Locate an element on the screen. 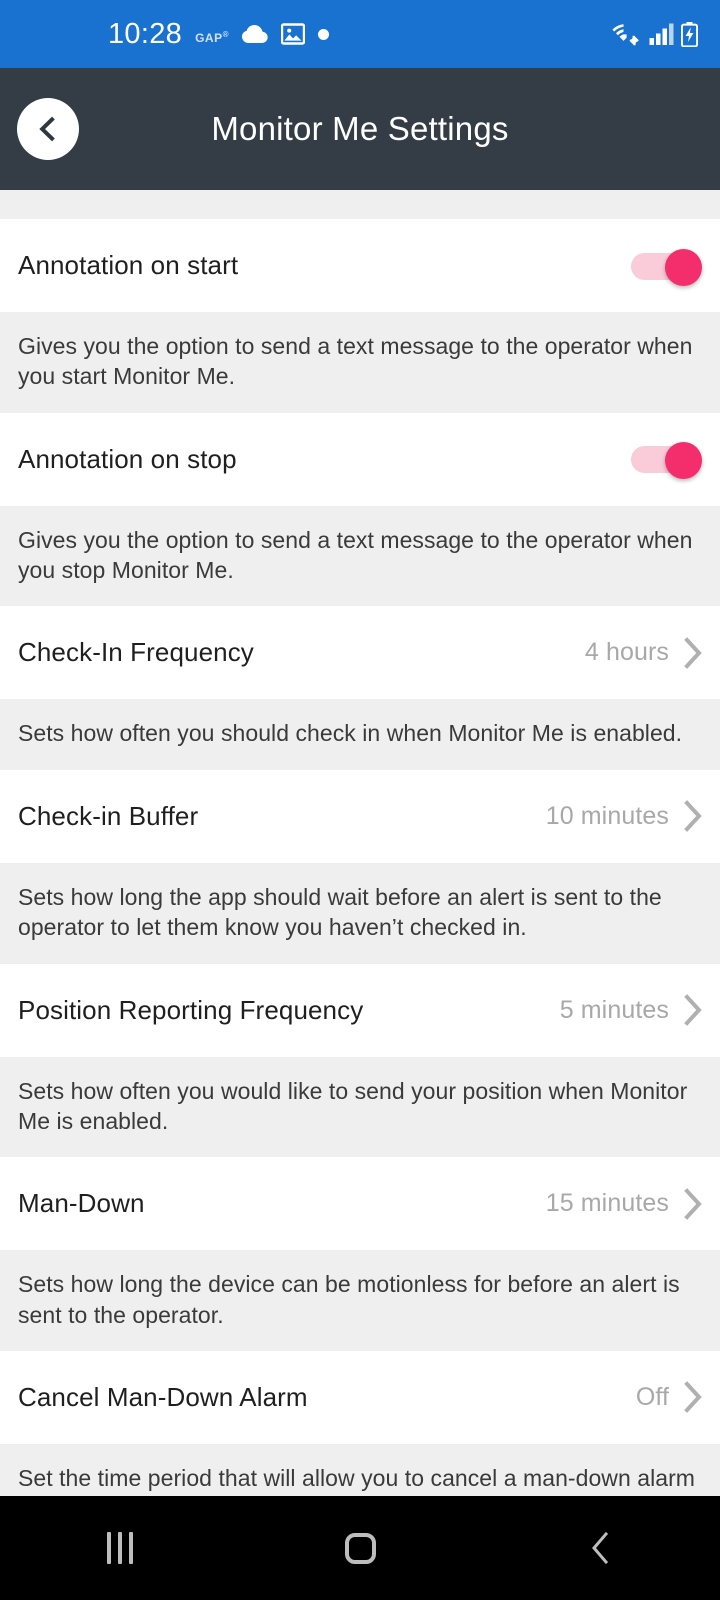 This screenshot has height=1600, width=720. cellular-signal-icon is located at coordinates (661, 34).